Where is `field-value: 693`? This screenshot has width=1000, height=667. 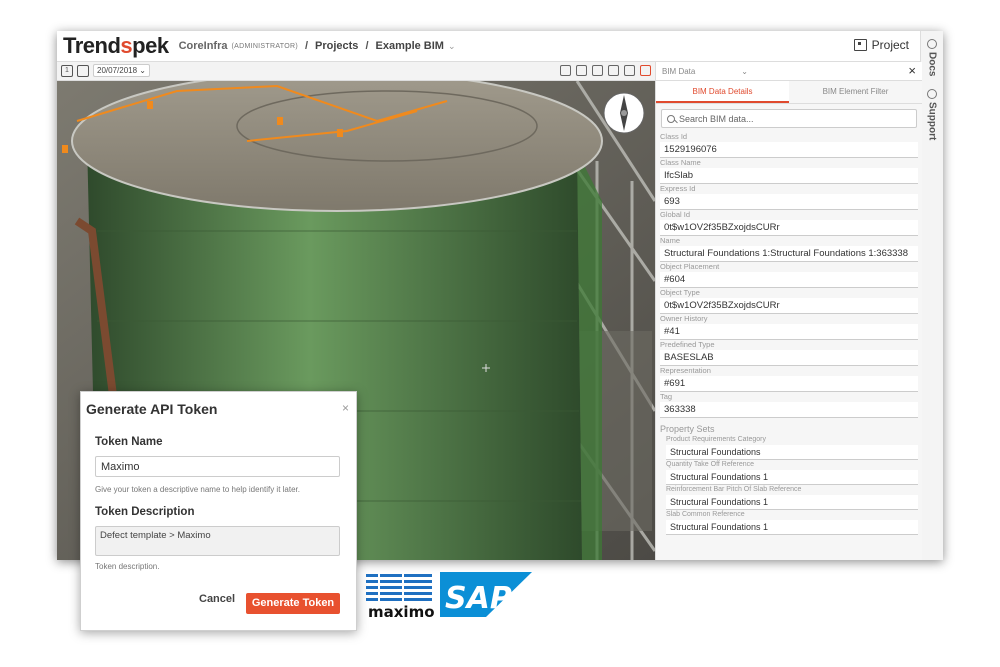 field-value: 693 is located at coordinates (789, 202).